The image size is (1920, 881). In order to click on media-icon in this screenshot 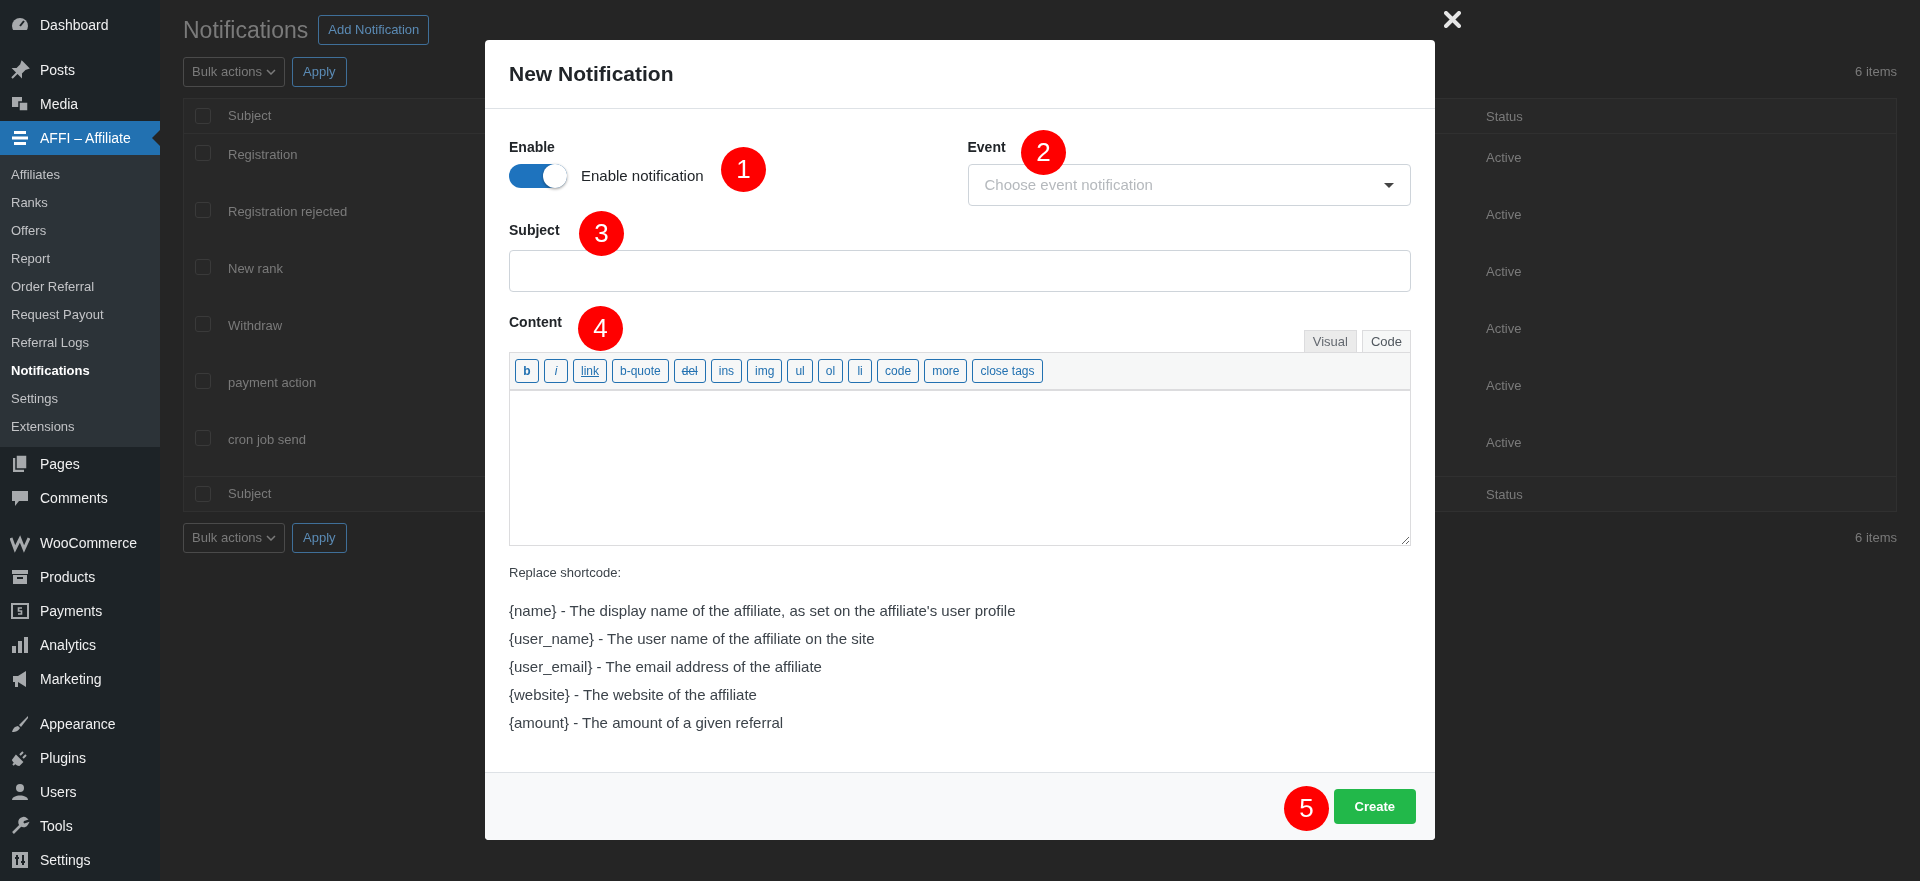, I will do `click(20, 104)`.